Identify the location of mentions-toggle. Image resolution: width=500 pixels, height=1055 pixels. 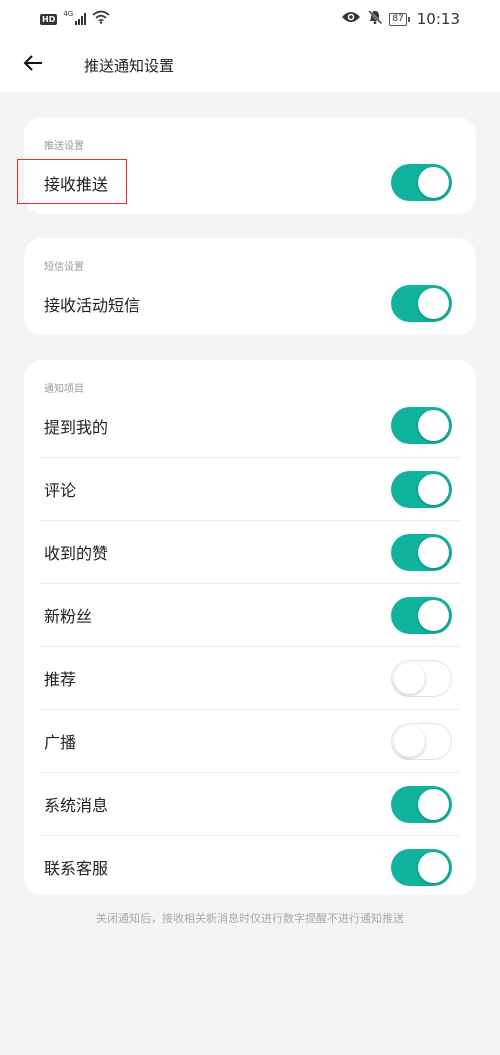
(421, 425).